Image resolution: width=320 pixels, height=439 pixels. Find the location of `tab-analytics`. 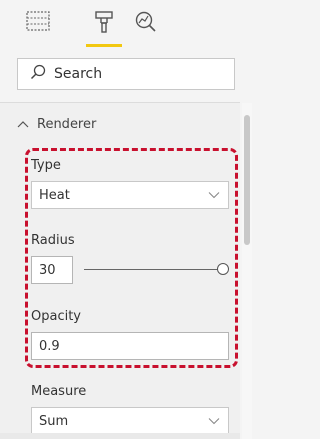

tab-analytics is located at coordinates (146, 30).